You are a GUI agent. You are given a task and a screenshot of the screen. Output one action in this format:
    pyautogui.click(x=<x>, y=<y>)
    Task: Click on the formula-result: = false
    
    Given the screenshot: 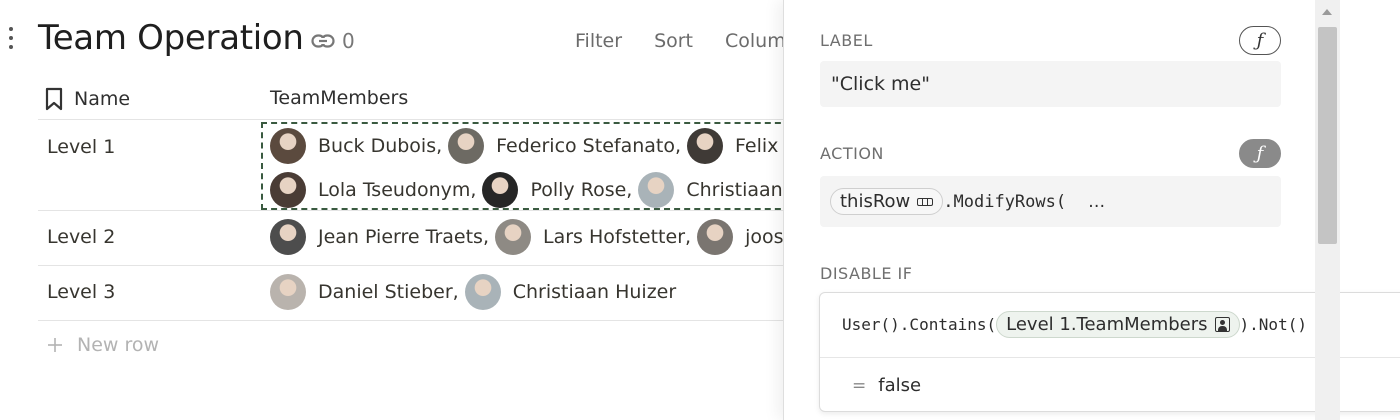 What is the action you would take?
    pyautogui.click(x=886, y=385)
    